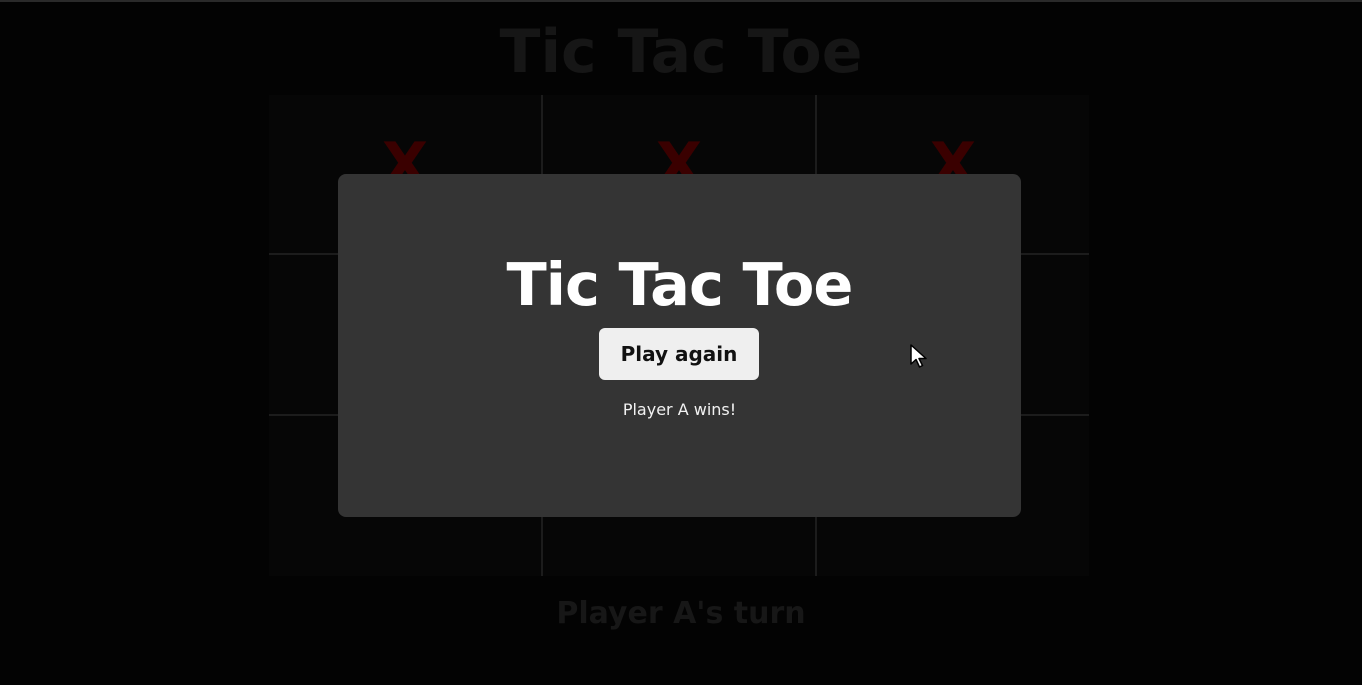 The height and width of the screenshot is (685, 1362). What do you see at coordinates (679, 354) in the screenshot?
I see `play-again-button: Play again` at bounding box center [679, 354].